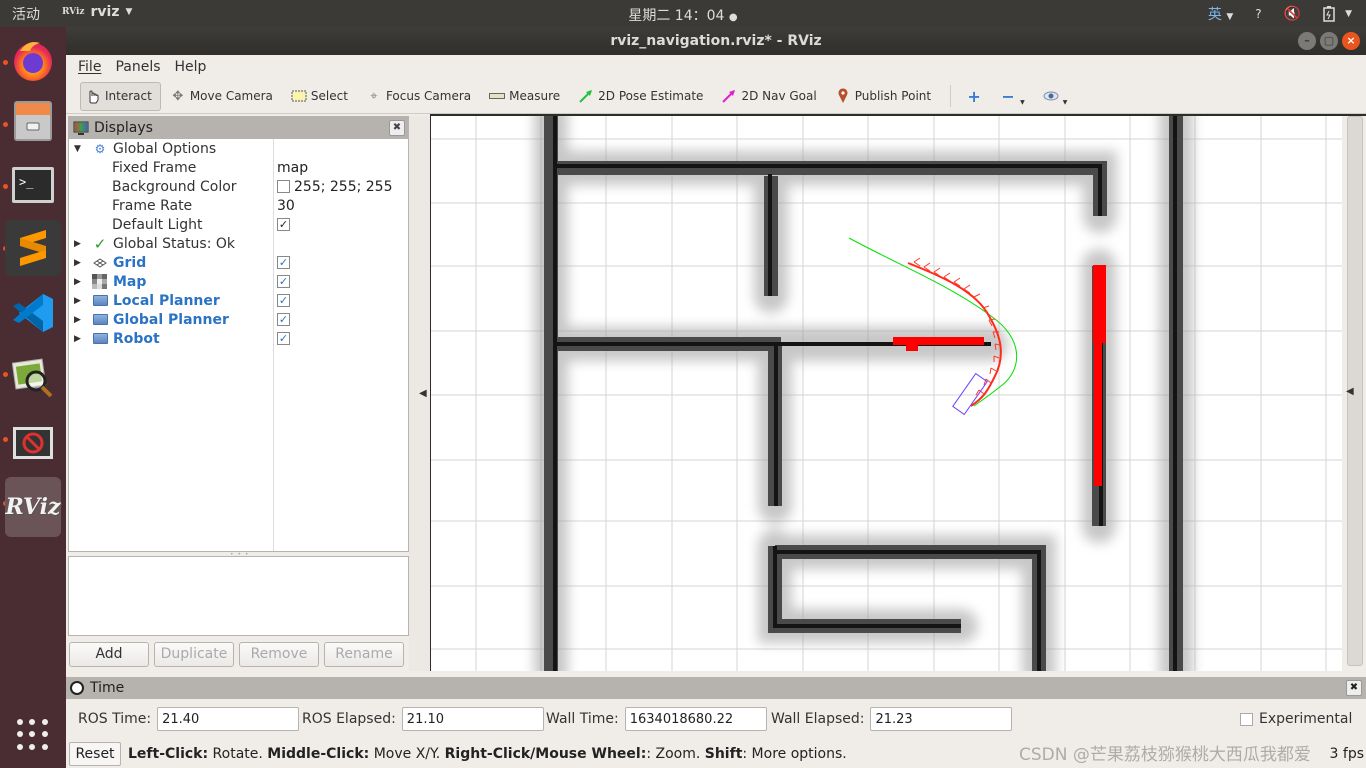 This screenshot has width=1366, height=768. Describe the element at coordinates (497, 96) in the screenshot. I see `ruler-icon` at that location.